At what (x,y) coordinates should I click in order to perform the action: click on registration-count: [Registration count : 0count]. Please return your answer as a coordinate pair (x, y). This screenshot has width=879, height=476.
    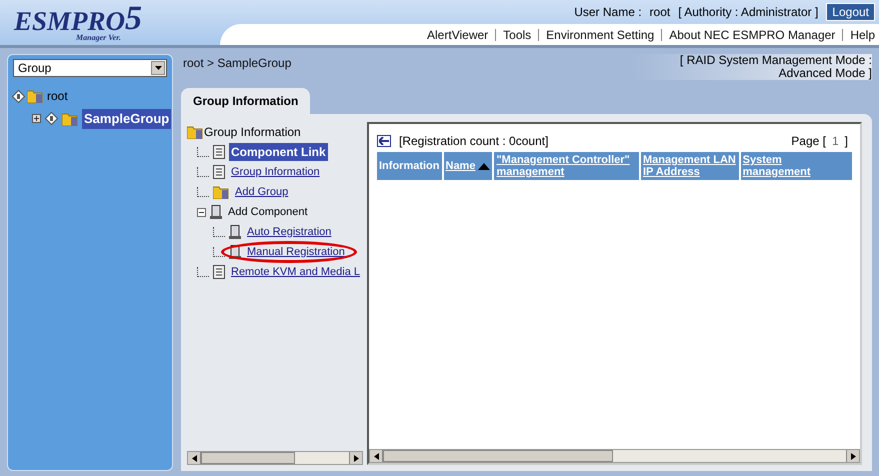
    Looking at the image, I should click on (473, 141).